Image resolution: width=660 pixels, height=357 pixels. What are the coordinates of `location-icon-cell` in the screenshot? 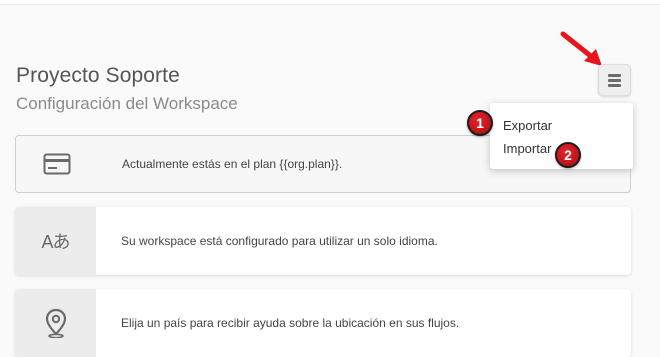 It's located at (55, 323).